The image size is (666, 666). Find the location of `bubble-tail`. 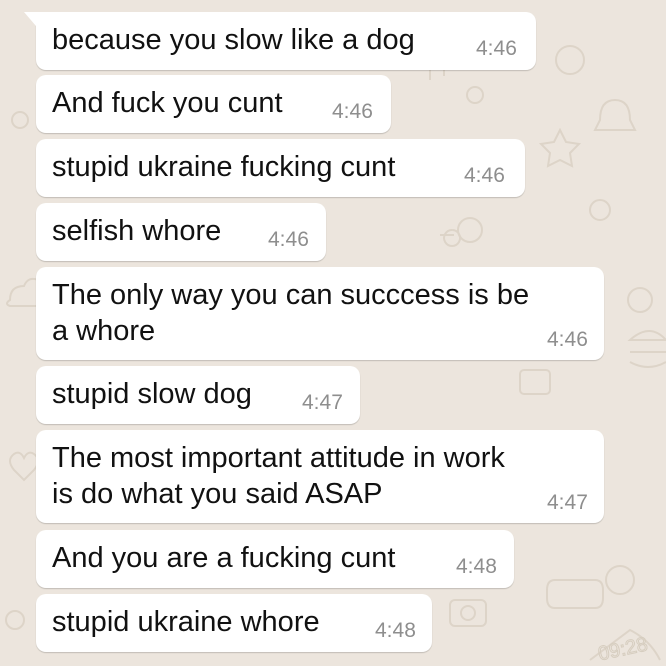

bubble-tail is located at coordinates (30, 19).